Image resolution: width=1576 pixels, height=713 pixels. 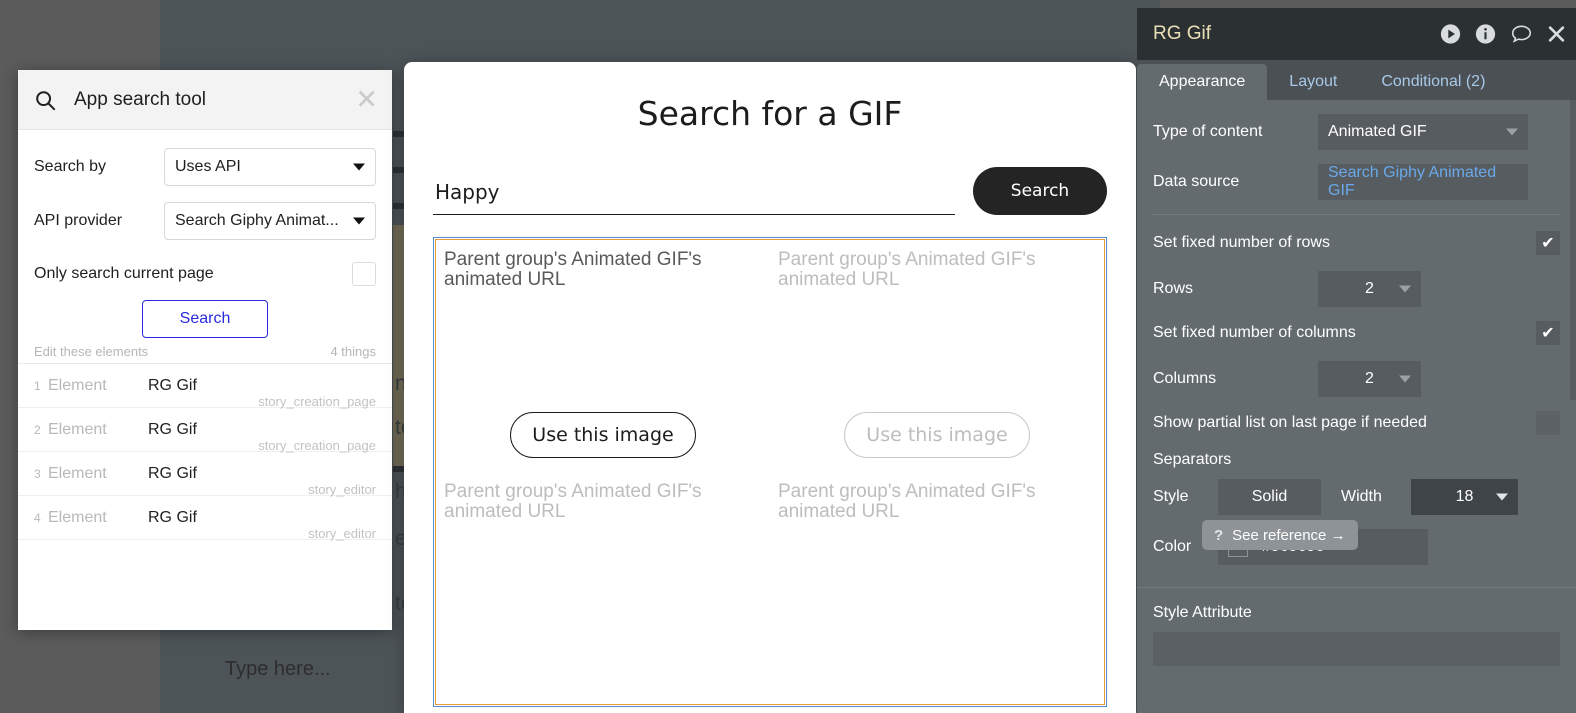 What do you see at coordinates (1361, 496) in the screenshot?
I see `separator-width-label: Width` at bounding box center [1361, 496].